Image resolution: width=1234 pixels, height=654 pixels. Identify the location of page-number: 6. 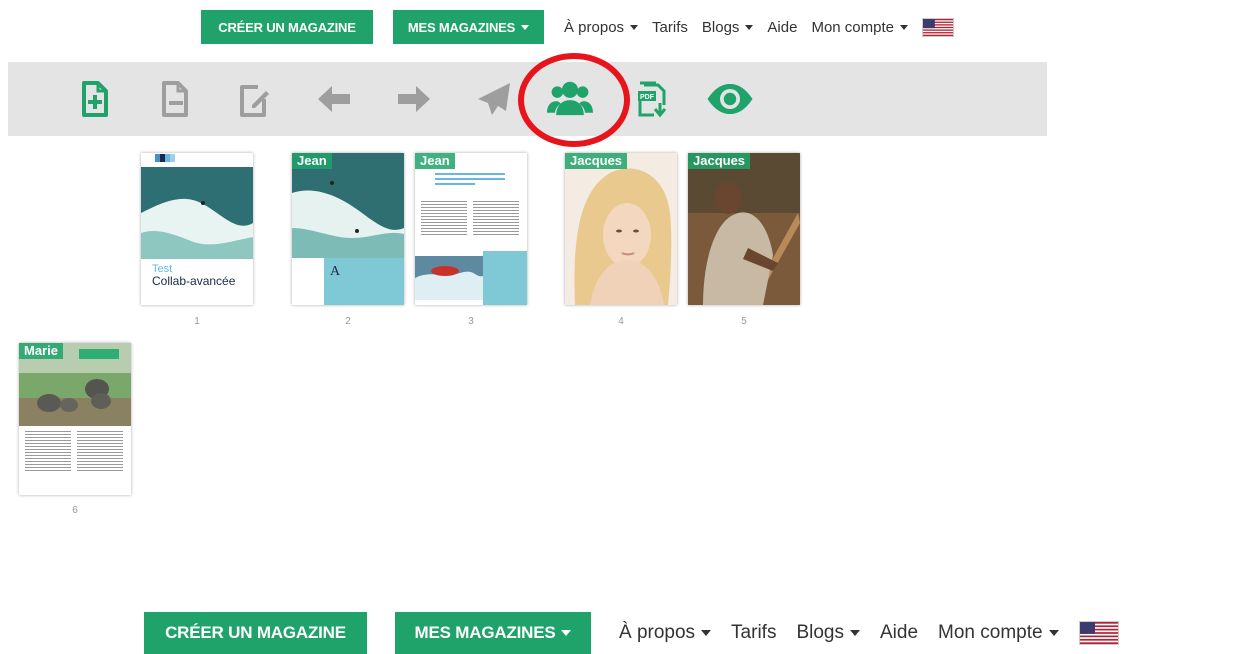
(75, 510).